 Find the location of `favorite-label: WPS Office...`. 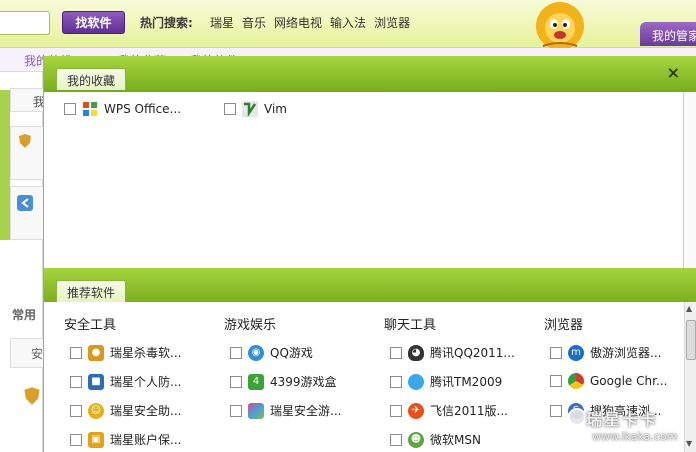

favorite-label: WPS Office... is located at coordinates (143, 109).